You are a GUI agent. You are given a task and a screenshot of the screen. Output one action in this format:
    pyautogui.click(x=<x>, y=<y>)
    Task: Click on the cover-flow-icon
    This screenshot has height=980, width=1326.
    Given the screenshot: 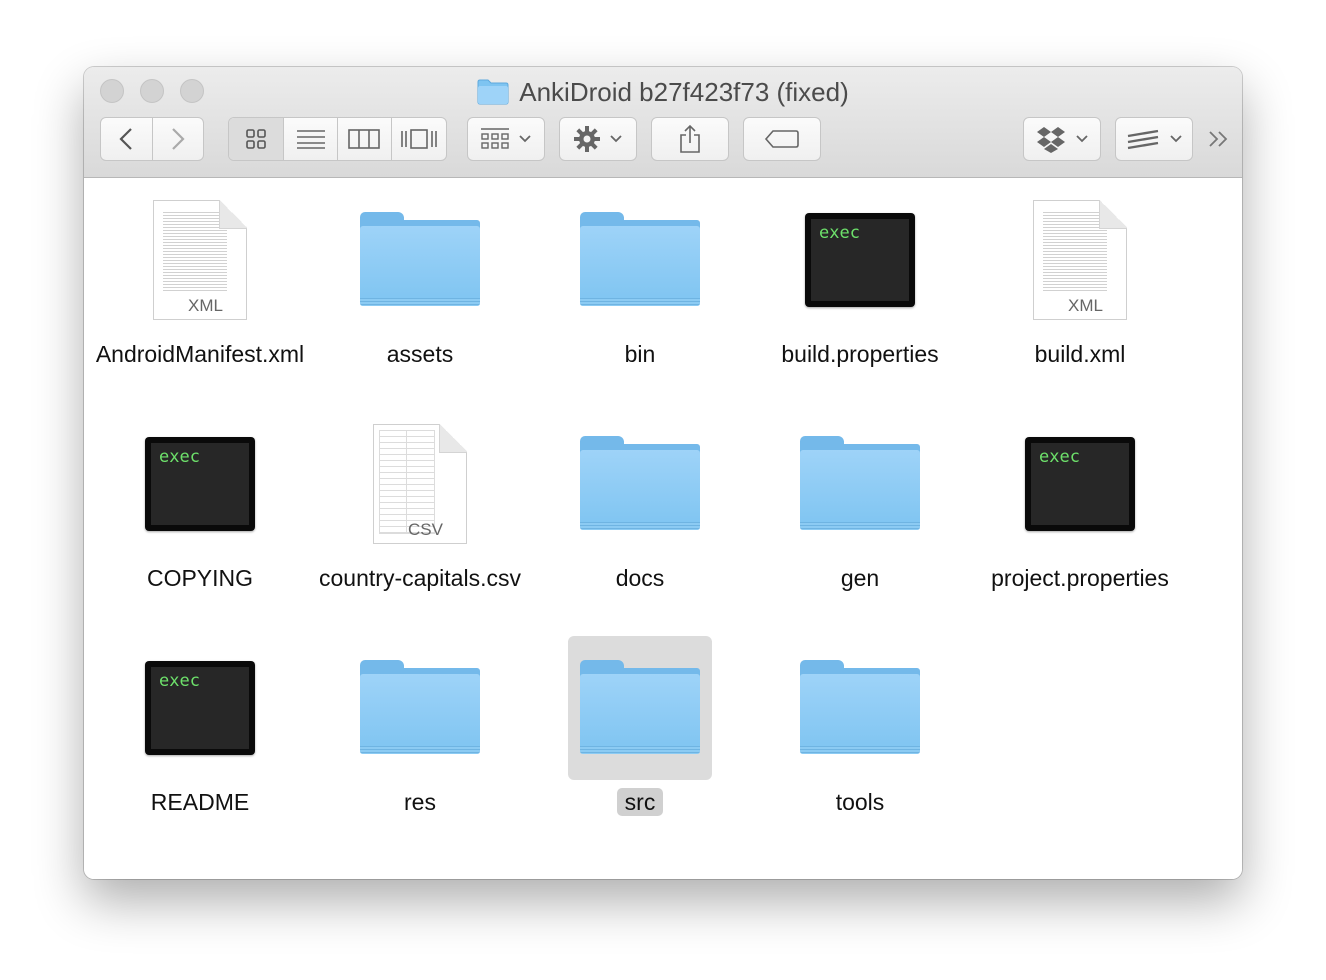 What is the action you would take?
    pyautogui.click(x=418, y=139)
    